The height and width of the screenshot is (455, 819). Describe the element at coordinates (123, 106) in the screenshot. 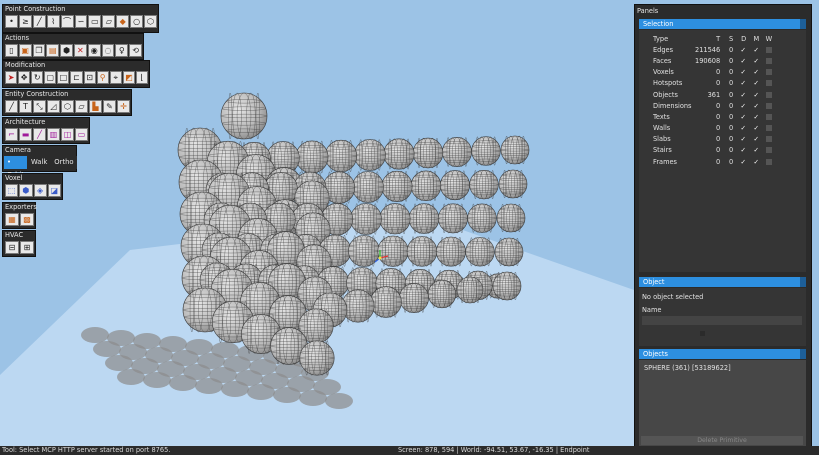

I see `cross-icon: ✛` at that location.